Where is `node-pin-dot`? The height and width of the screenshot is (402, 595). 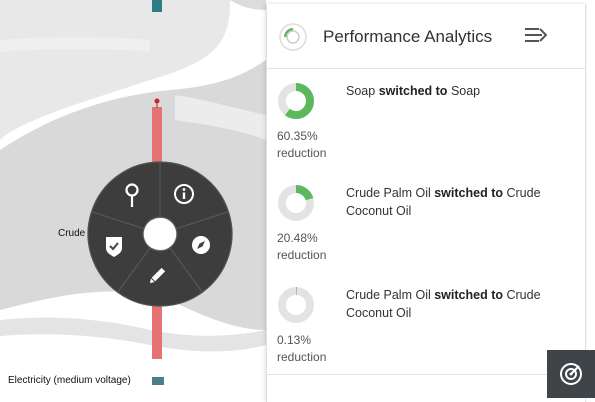
node-pin-dot is located at coordinates (157, 101).